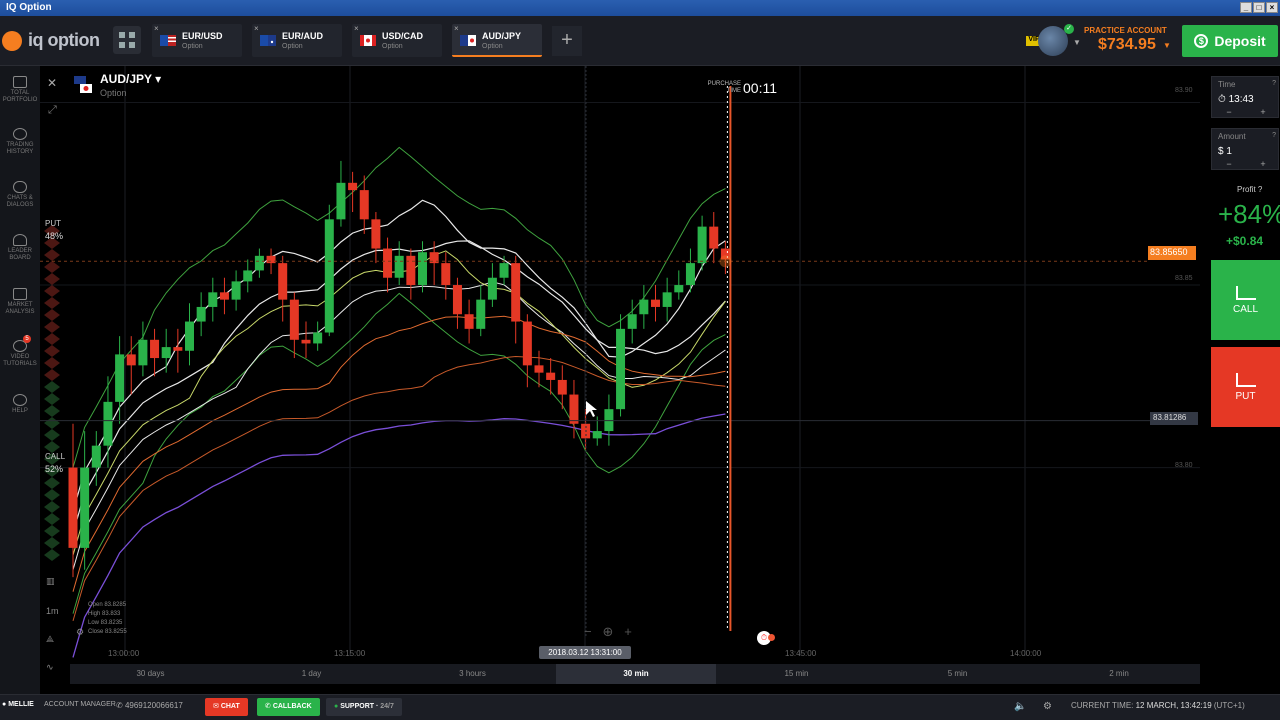 The width and height of the screenshot is (1280, 720). What do you see at coordinates (607, 631) in the screenshot?
I see `zoom-center-icon: ⊕` at bounding box center [607, 631].